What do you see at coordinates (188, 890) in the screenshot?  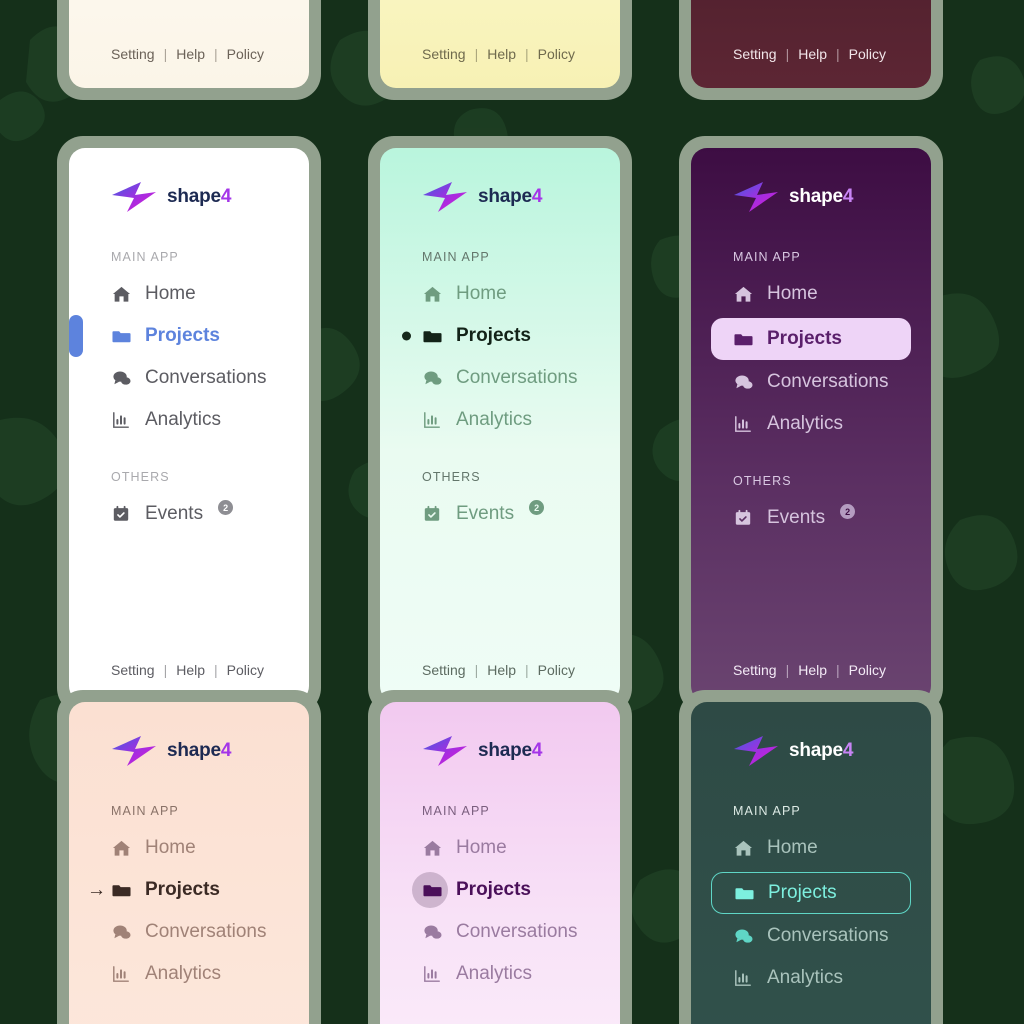 I see `nav-item-projects: → Projects` at bounding box center [188, 890].